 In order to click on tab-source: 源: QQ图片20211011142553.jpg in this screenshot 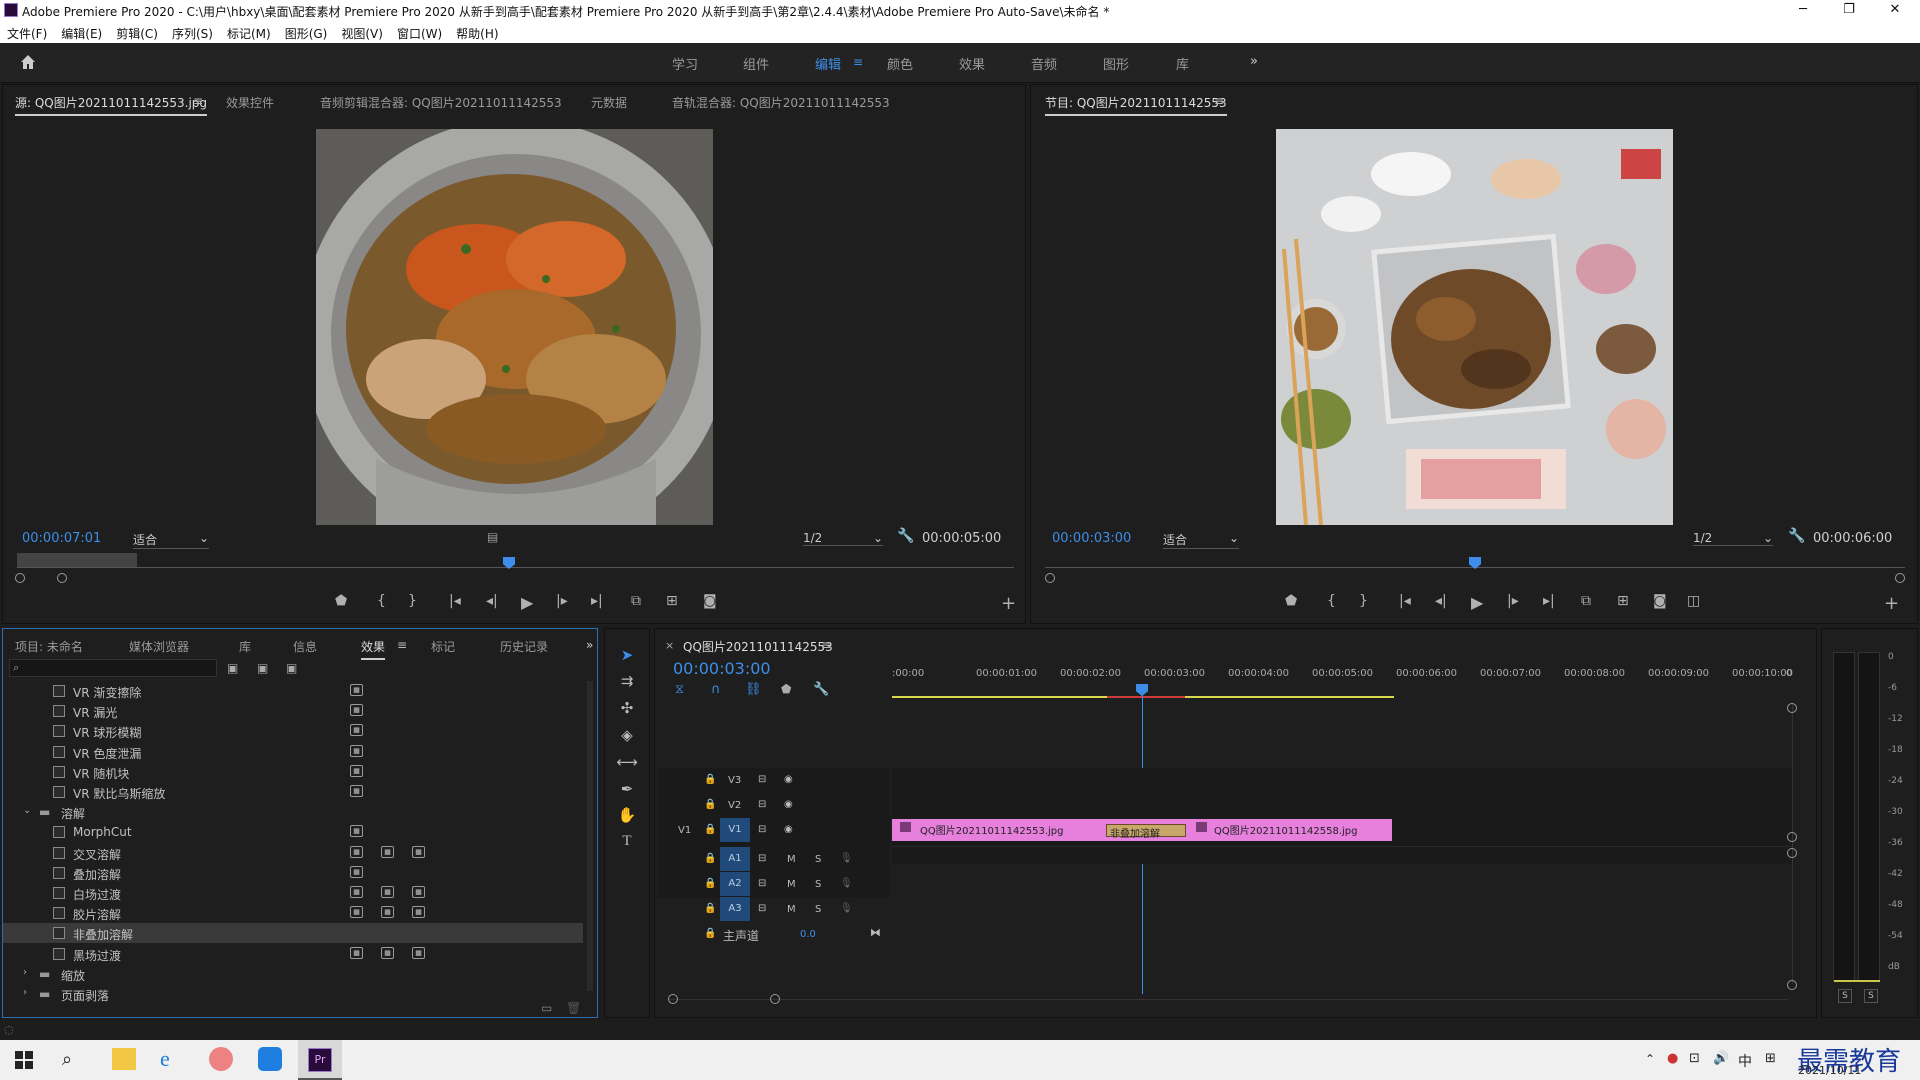, I will do `click(111, 105)`.